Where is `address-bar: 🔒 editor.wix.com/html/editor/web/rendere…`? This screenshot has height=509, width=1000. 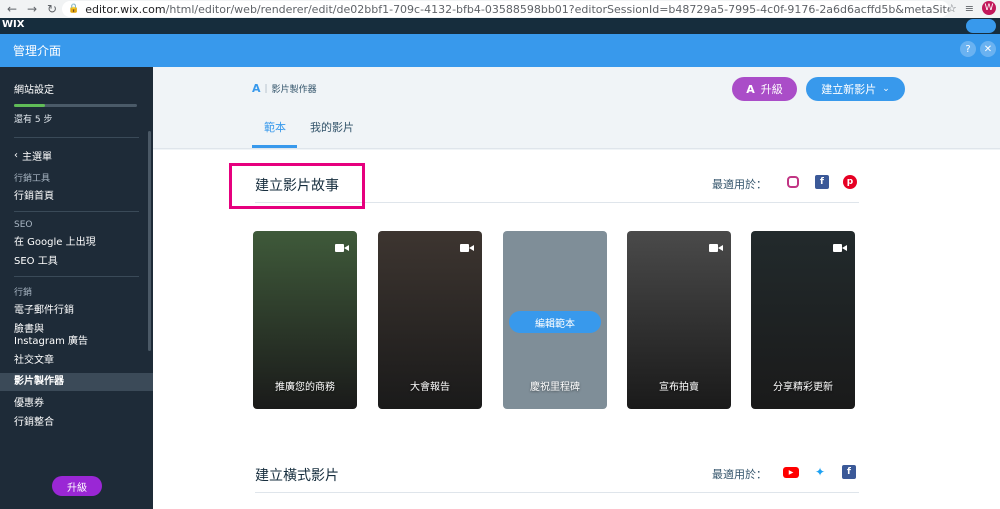
address-bar: 🔒 editor.wix.com/html/editor/web/rendere… is located at coordinates (505, 9).